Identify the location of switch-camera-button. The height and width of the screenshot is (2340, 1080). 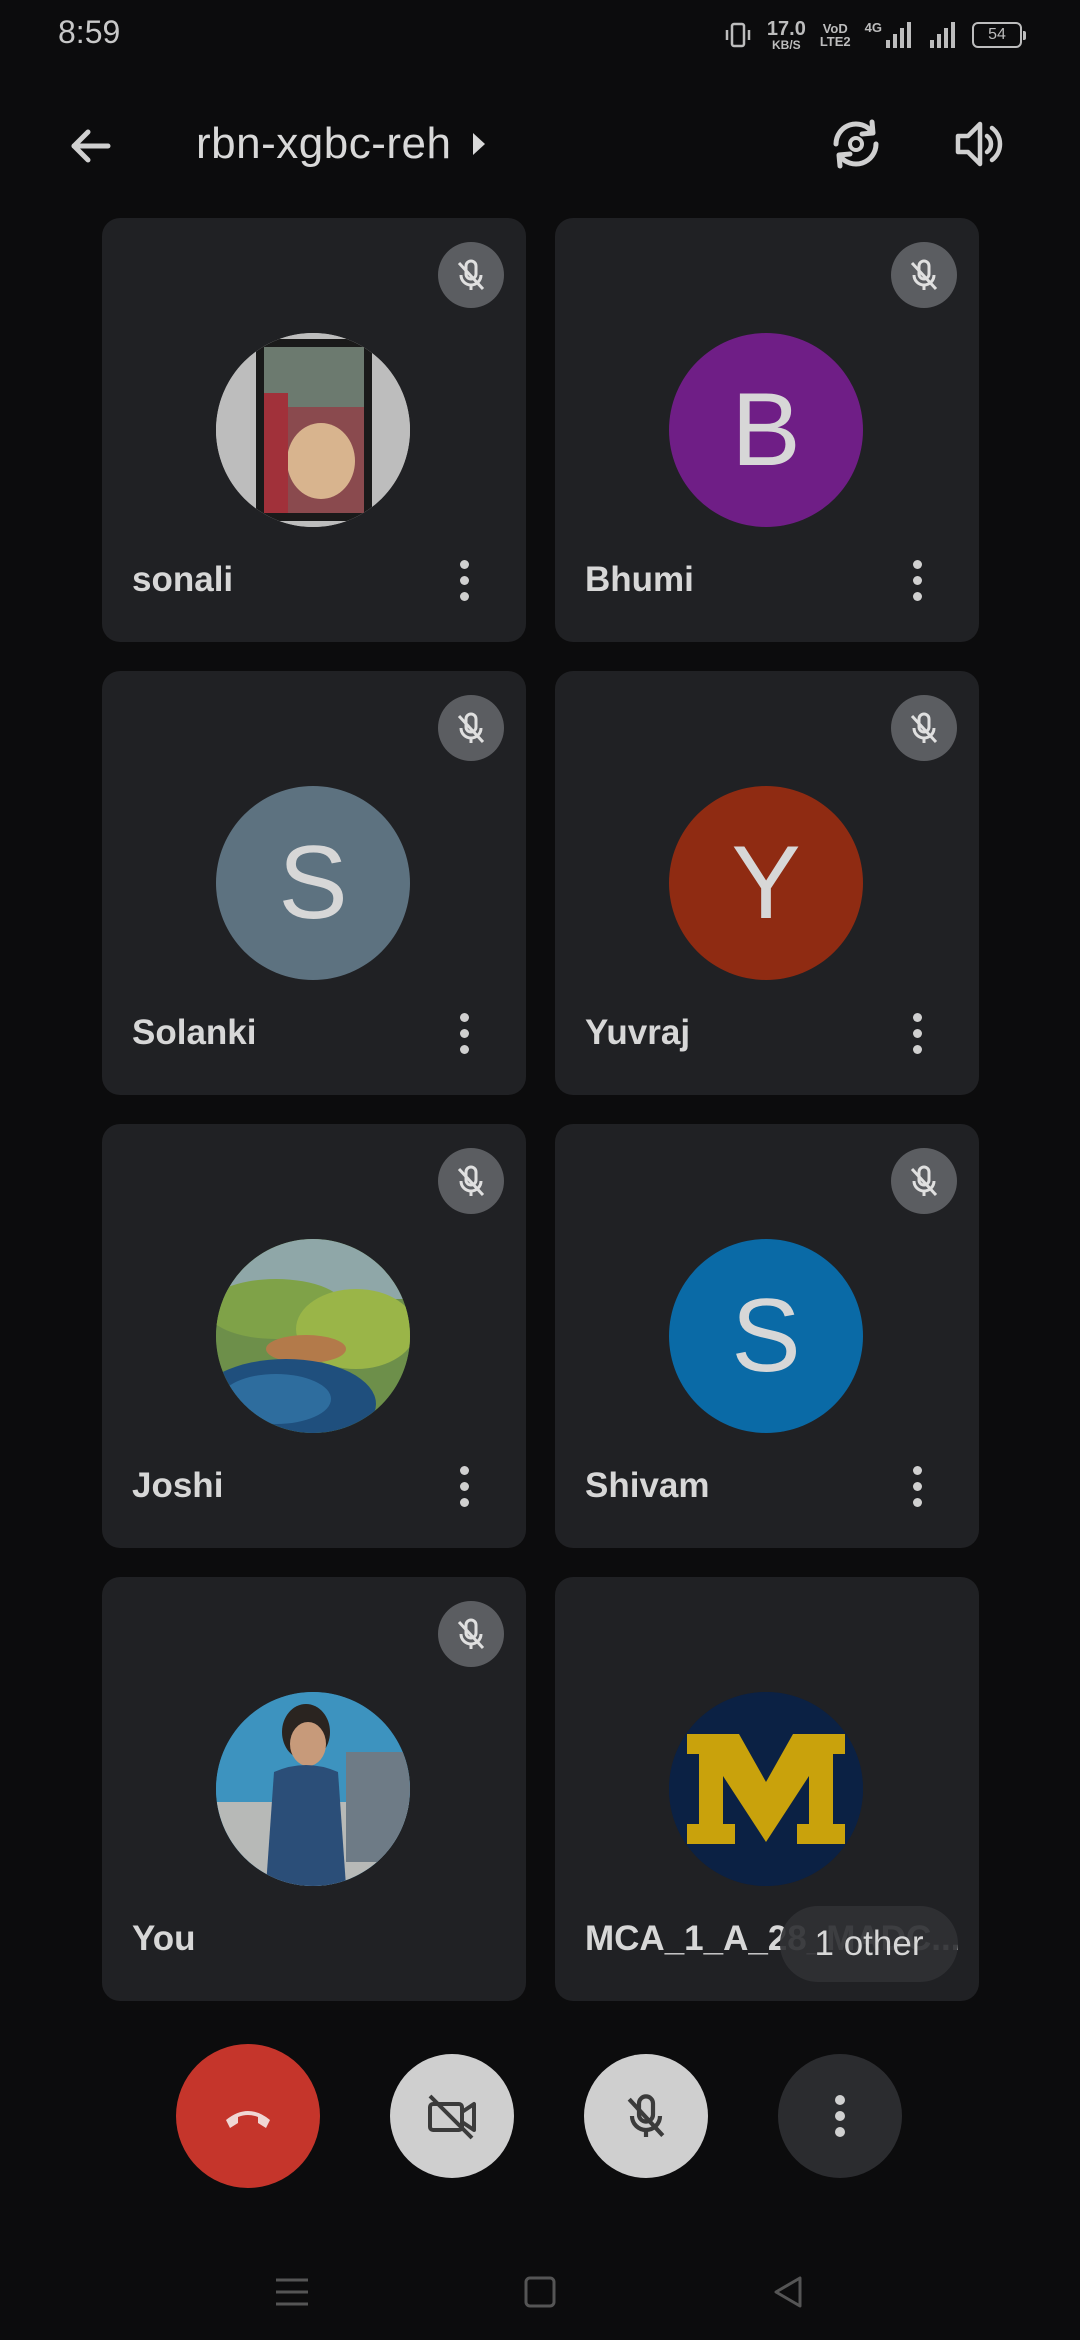
(856, 144).